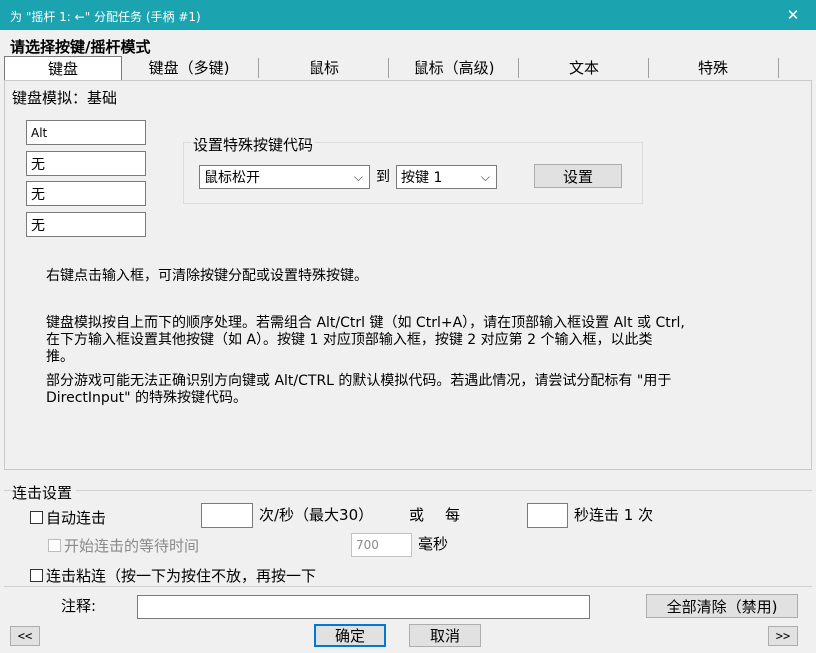 The width and height of the screenshot is (816, 653). I want to click on every-label: 每, so click(453, 515).